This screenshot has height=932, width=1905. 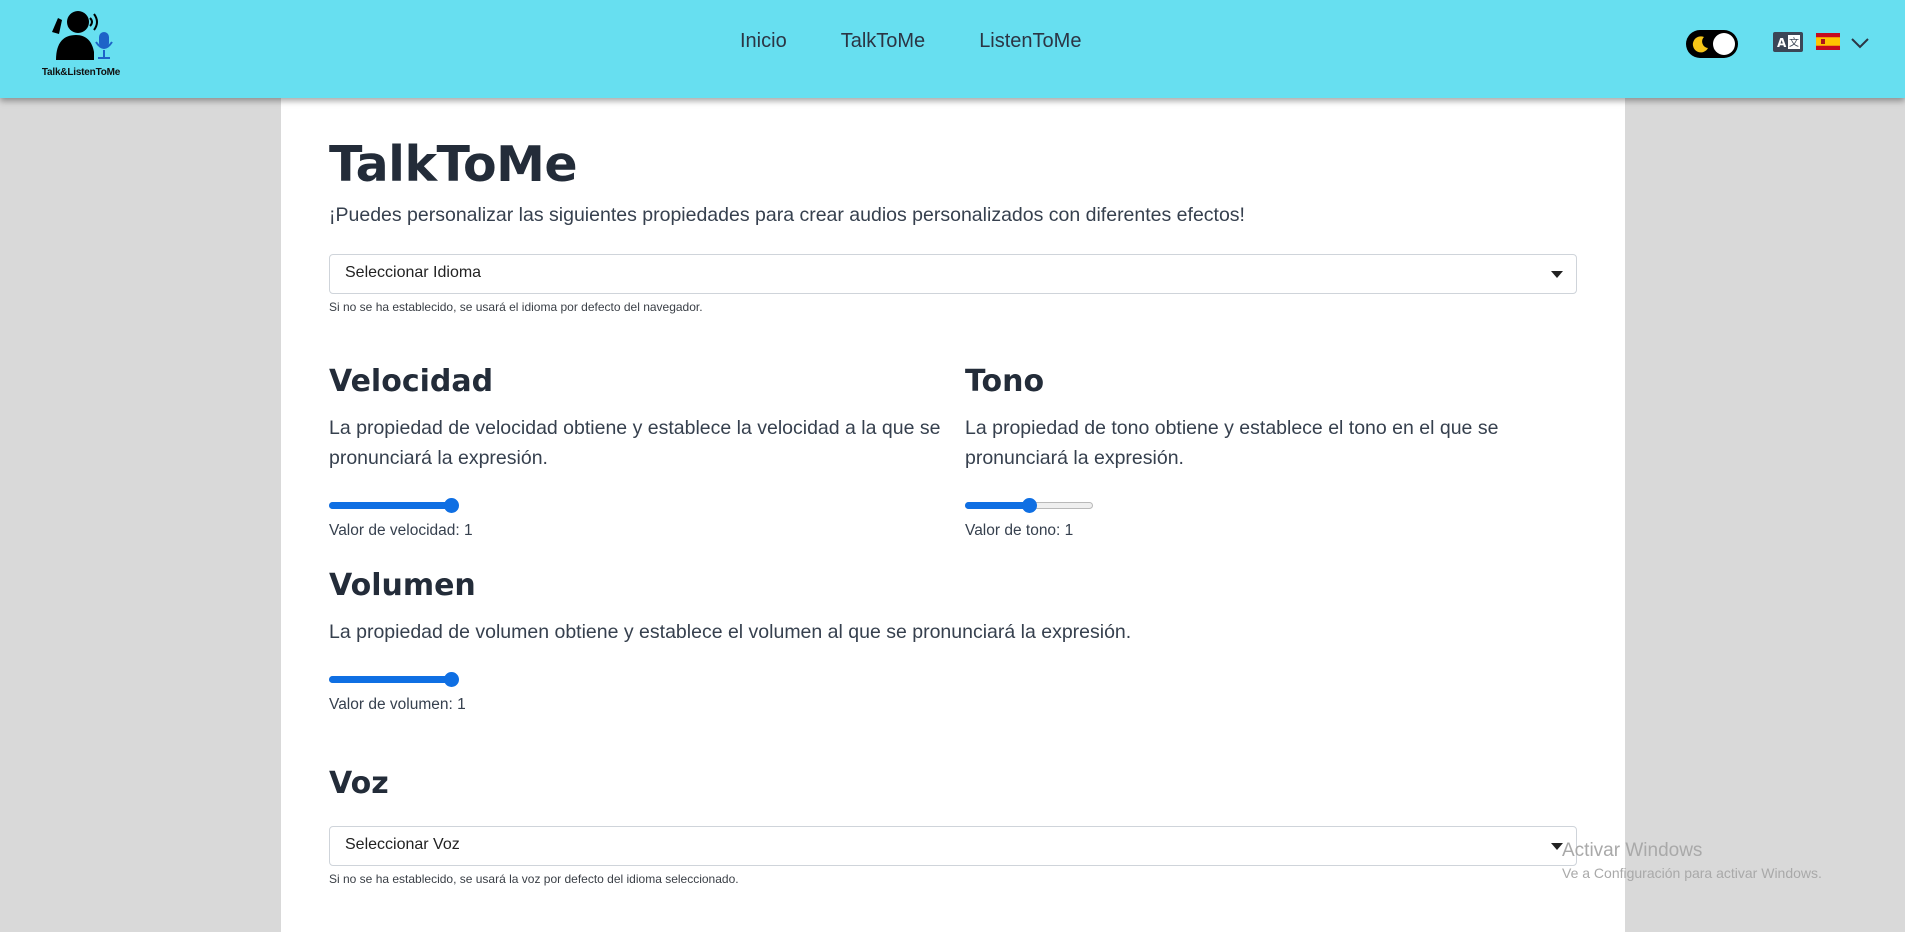 What do you see at coordinates (402, 844) in the screenshot?
I see `voice-select-value: Seleccionar Voz` at bounding box center [402, 844].